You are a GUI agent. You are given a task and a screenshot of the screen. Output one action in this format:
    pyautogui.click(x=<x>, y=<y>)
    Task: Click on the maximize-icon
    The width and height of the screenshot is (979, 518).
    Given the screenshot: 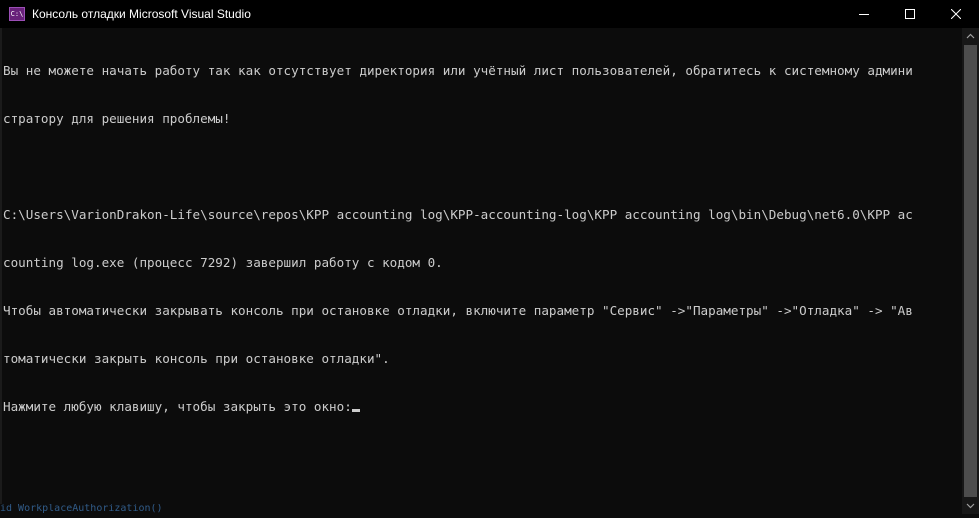 What is the action you would take?
    pyautogui.click(x=910, y=14)
    